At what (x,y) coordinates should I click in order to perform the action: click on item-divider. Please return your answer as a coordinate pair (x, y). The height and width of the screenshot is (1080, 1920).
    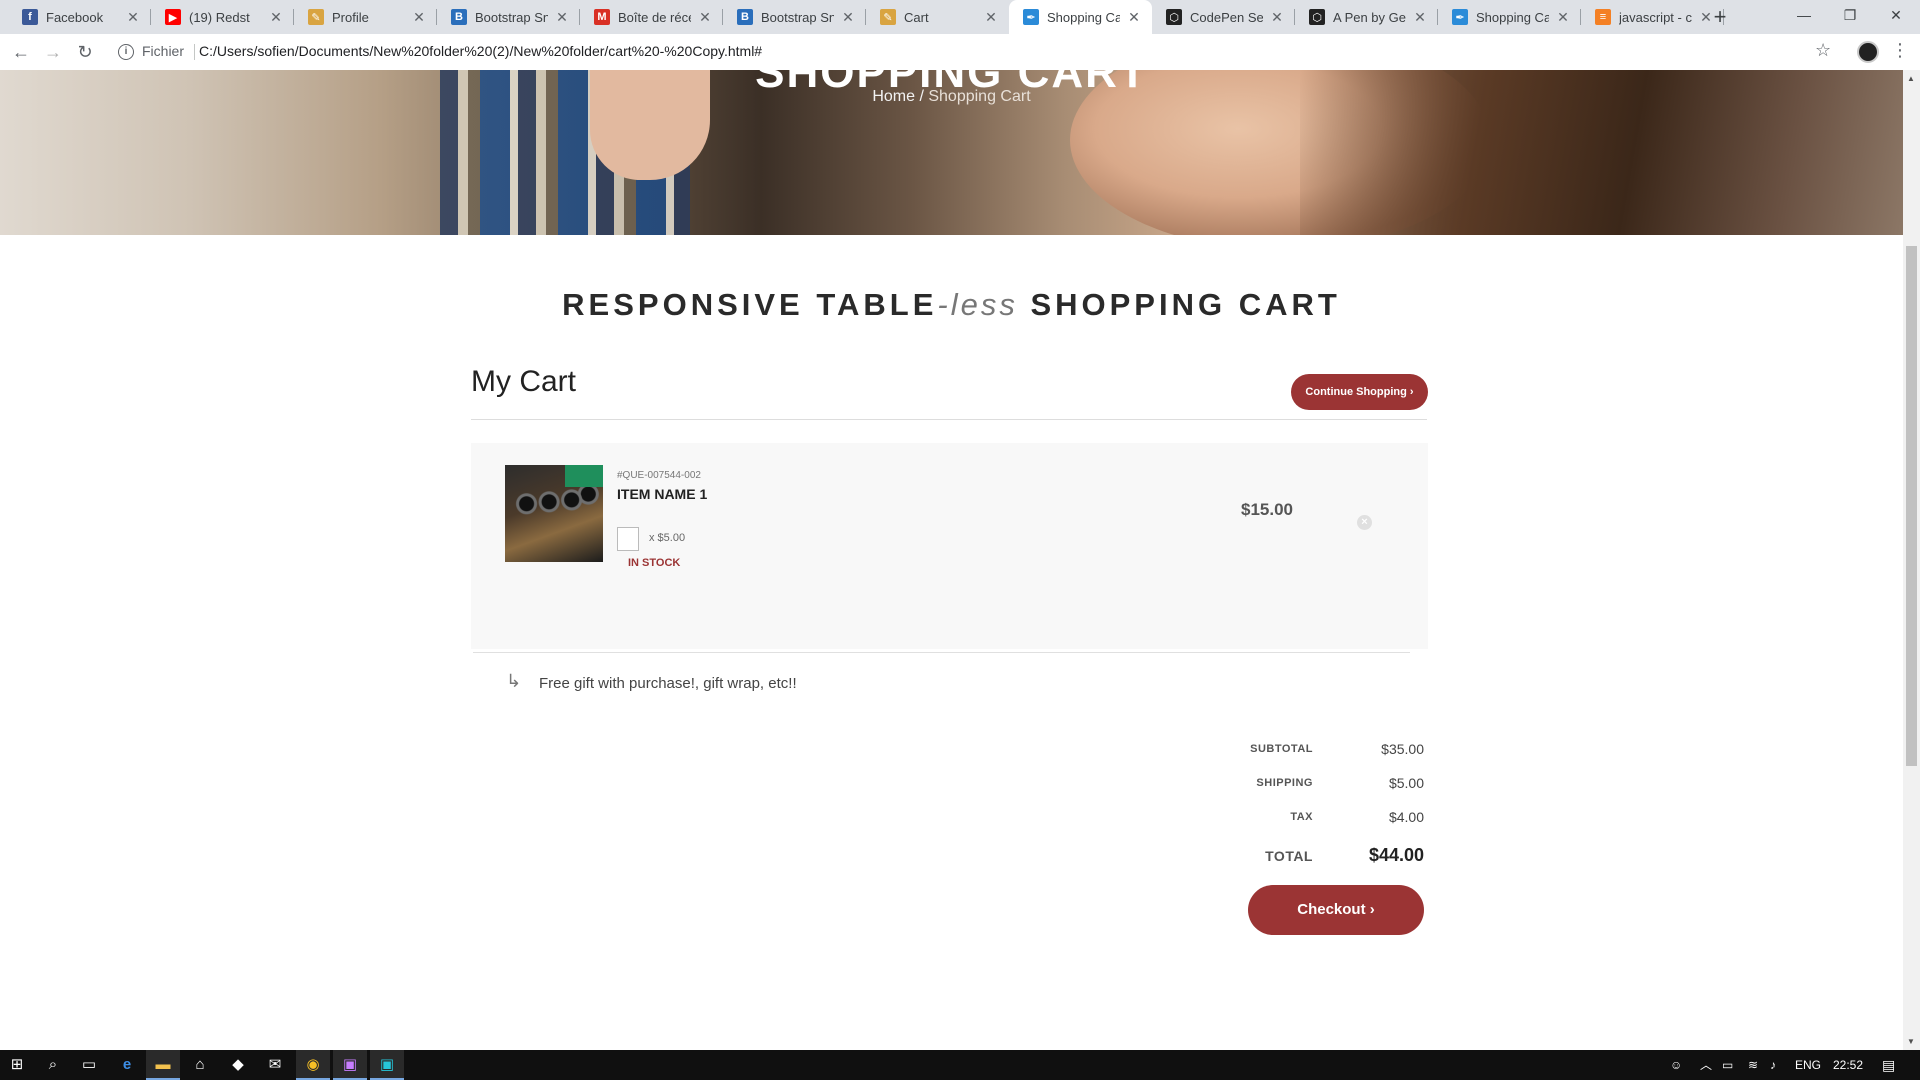
    Looking at the image, I should click on (941, 652).